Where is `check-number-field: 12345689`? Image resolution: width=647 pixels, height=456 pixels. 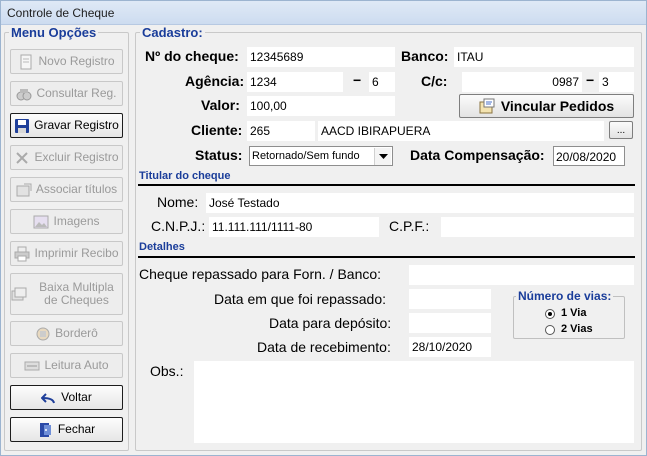 check-number-field: 12345689 is located at coordinates (321, 57).